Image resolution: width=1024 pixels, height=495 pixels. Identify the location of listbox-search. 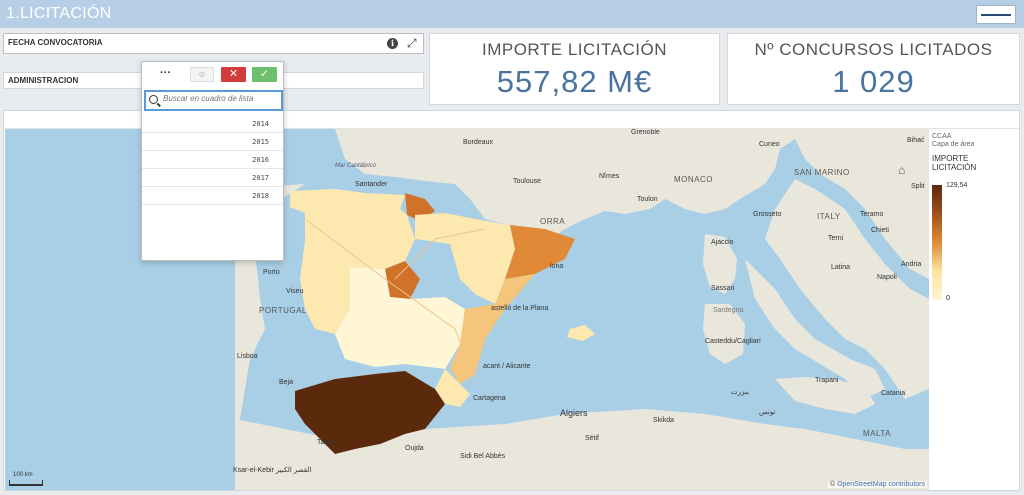
(213, 100).